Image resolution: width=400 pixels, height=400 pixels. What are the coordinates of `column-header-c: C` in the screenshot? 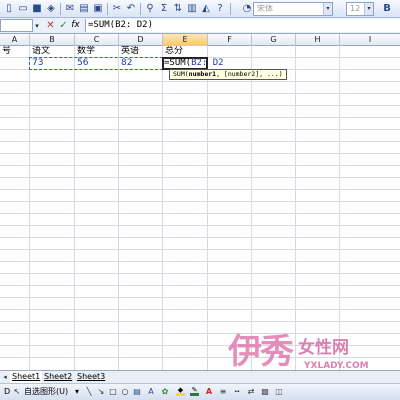 It's located at (97, 40).